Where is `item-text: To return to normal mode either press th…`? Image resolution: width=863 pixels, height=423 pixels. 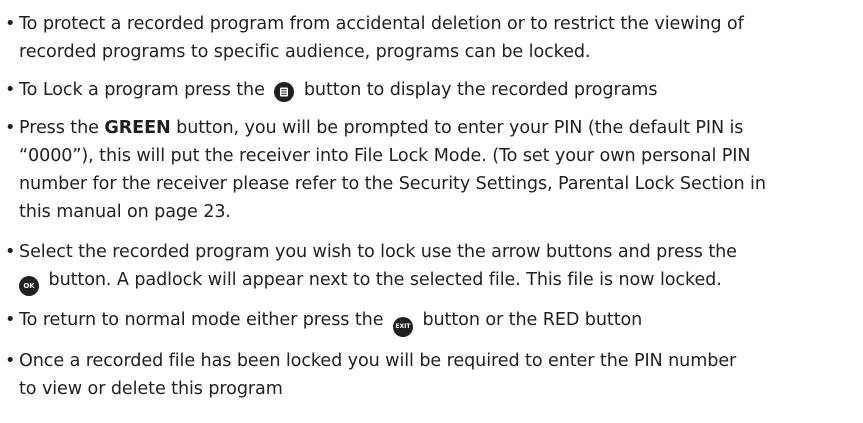 item-text: To return to normal mode either press th… is located at coordinates (201, 320).